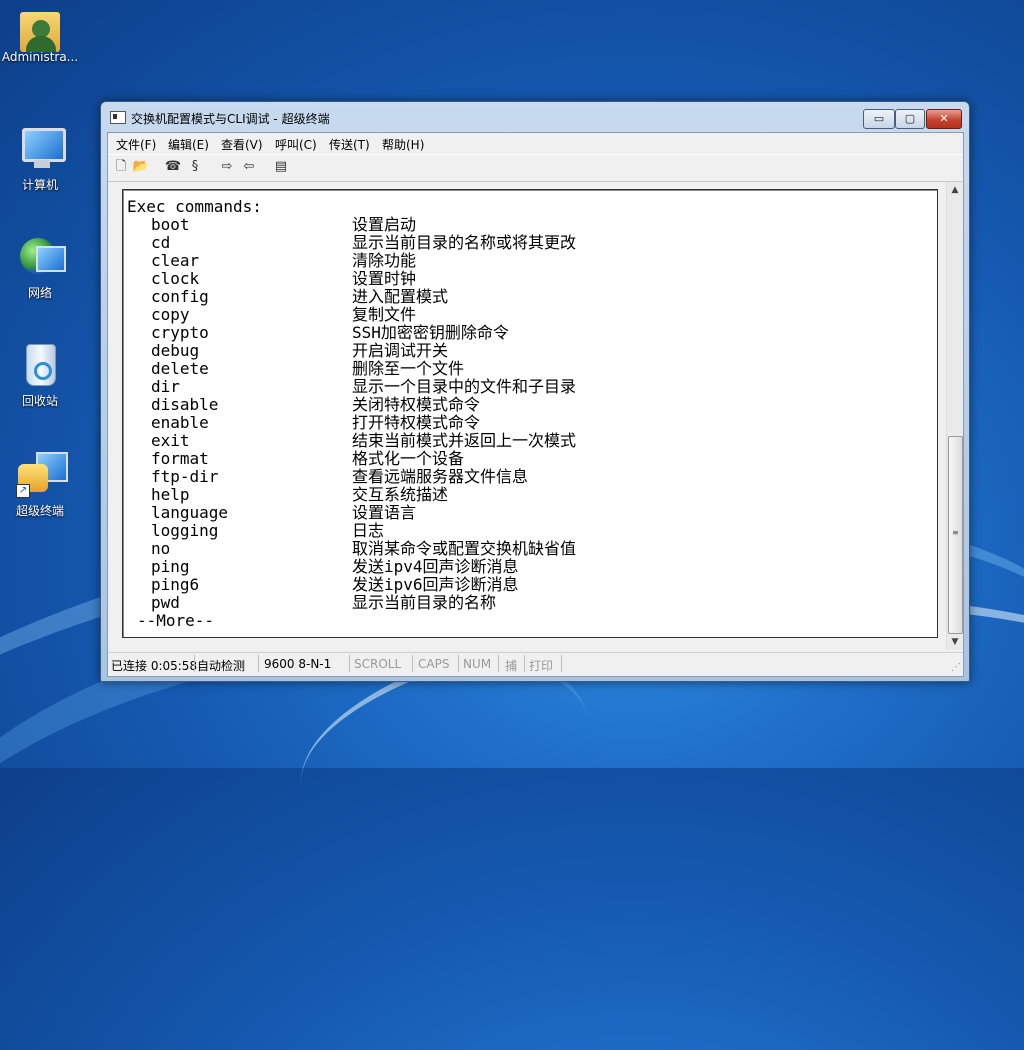  Describe the element at coordinates (41, 148) in the screenshot. I see `computer-icon` at that location.